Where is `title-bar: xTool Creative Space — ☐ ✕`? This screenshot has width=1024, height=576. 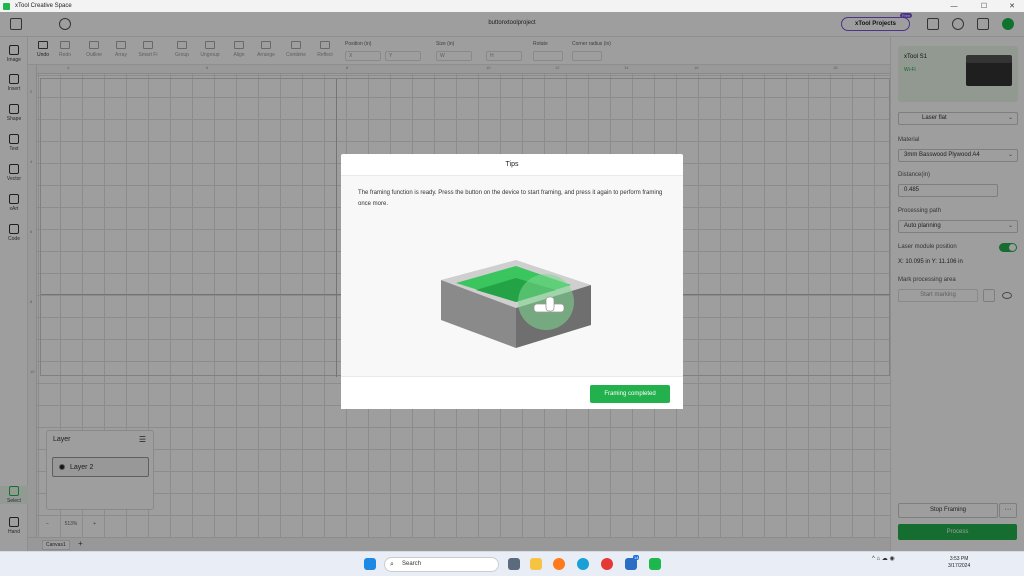
title-bar: xTool Creative Space — ☐ ✕ is located at coordinates (512, 6).